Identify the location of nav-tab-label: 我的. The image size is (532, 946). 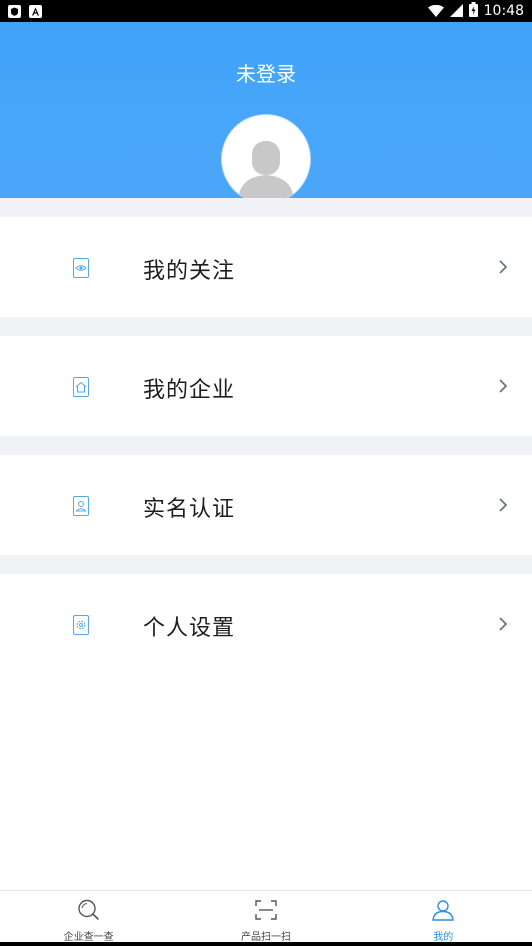
(443, 937).